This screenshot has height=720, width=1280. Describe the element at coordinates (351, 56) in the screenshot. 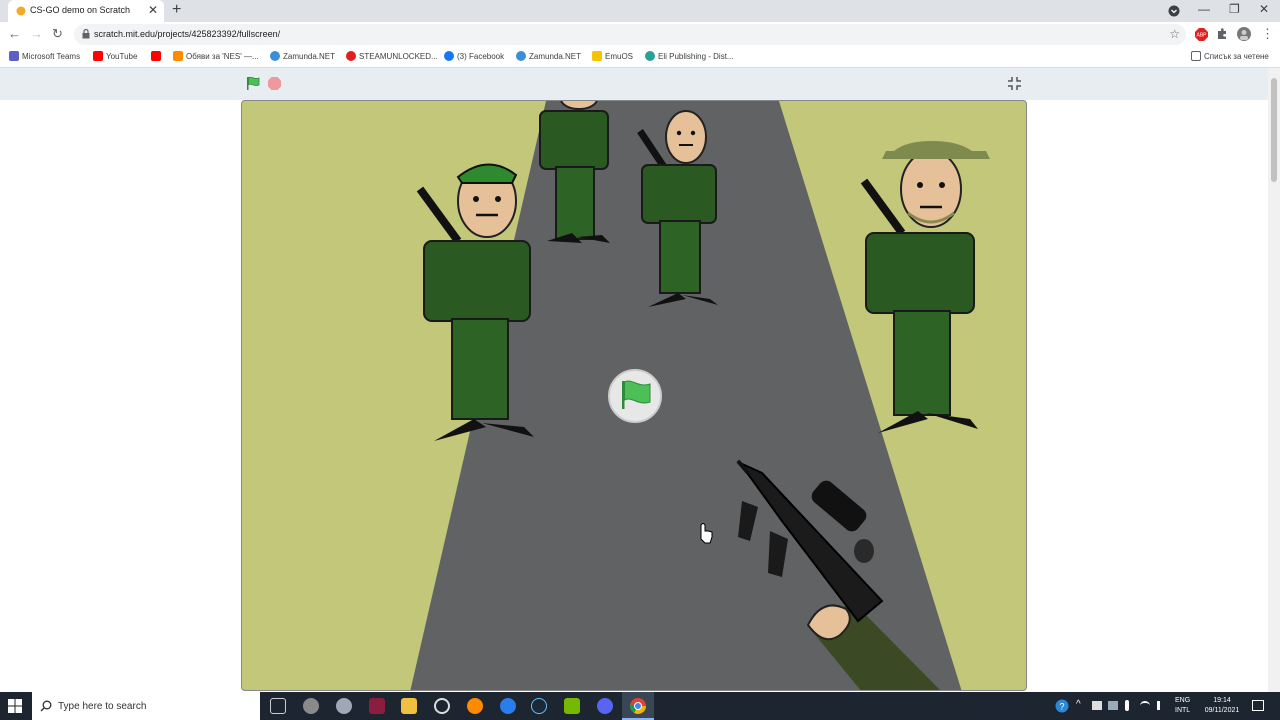

I see `steamunlocked-icon` at that location.